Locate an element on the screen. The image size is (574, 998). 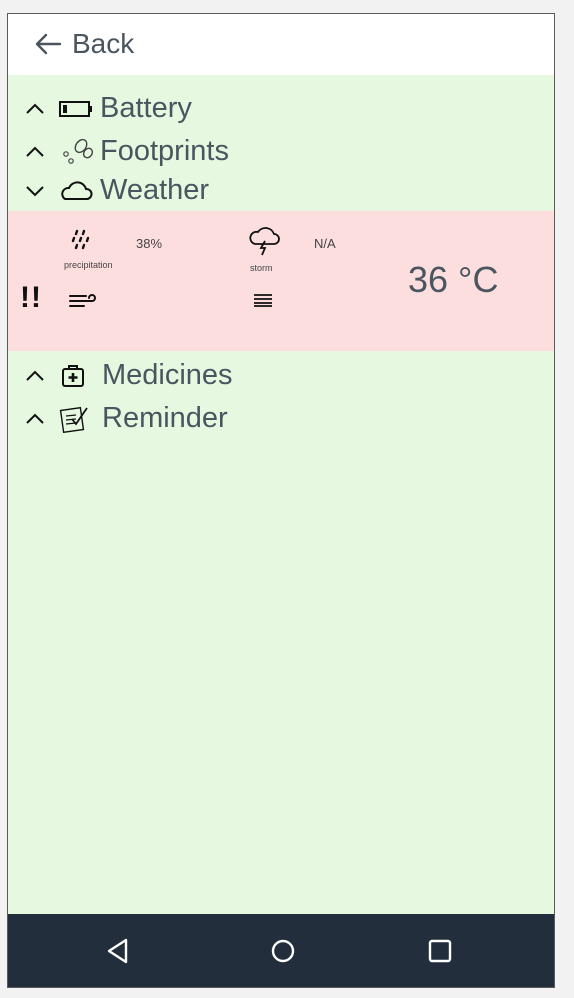
section-label: Footprints is located at coordinates (164, 151).